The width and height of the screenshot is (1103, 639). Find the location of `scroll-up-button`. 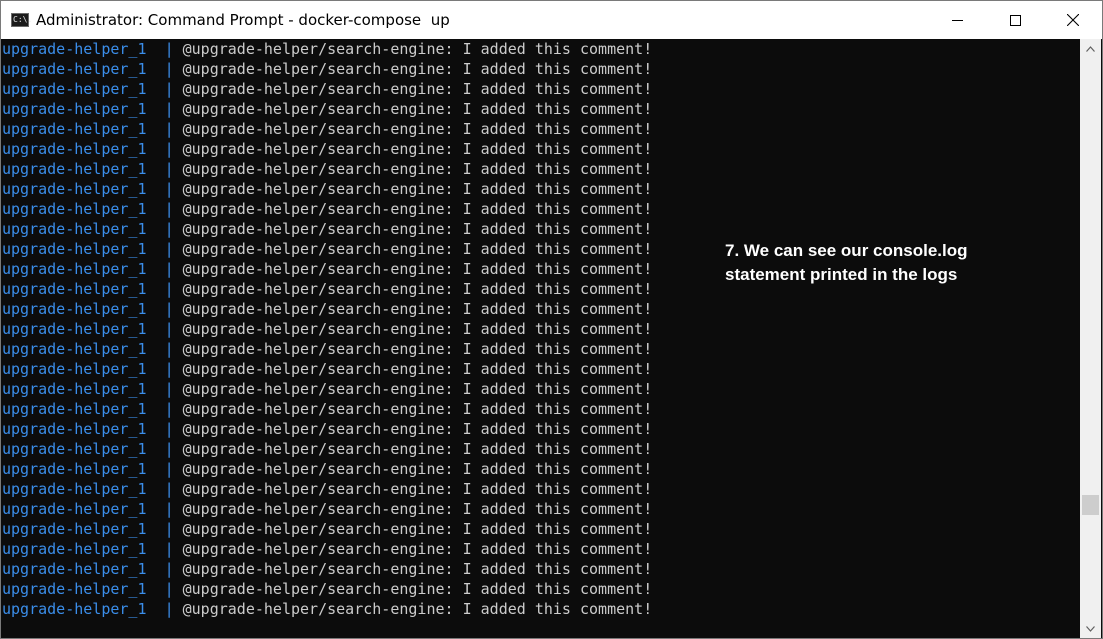

scroll-up-button is located at coordinates (1090, 48).